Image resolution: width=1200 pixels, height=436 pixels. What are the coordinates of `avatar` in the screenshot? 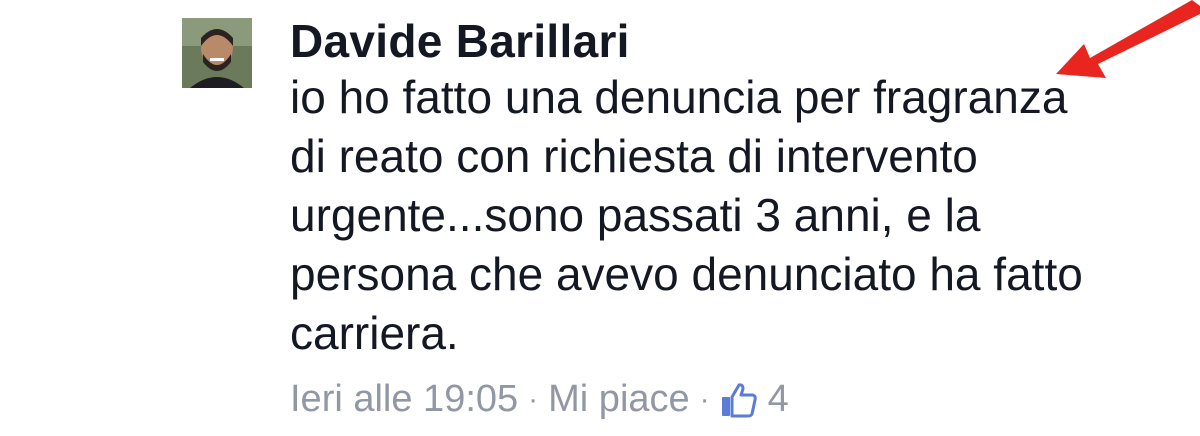 It's located at (217, 53).